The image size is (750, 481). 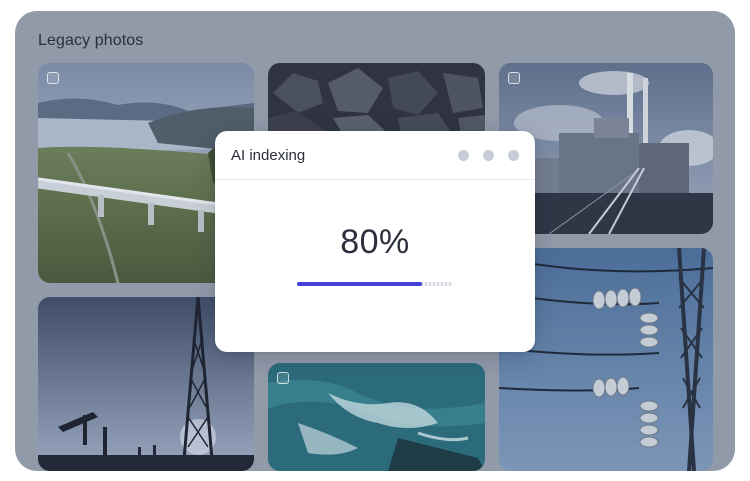 What do you see at coordinates (359, 284) in the screenshot?
I see `progress-bar-fill` at bounding box center [359, 284].